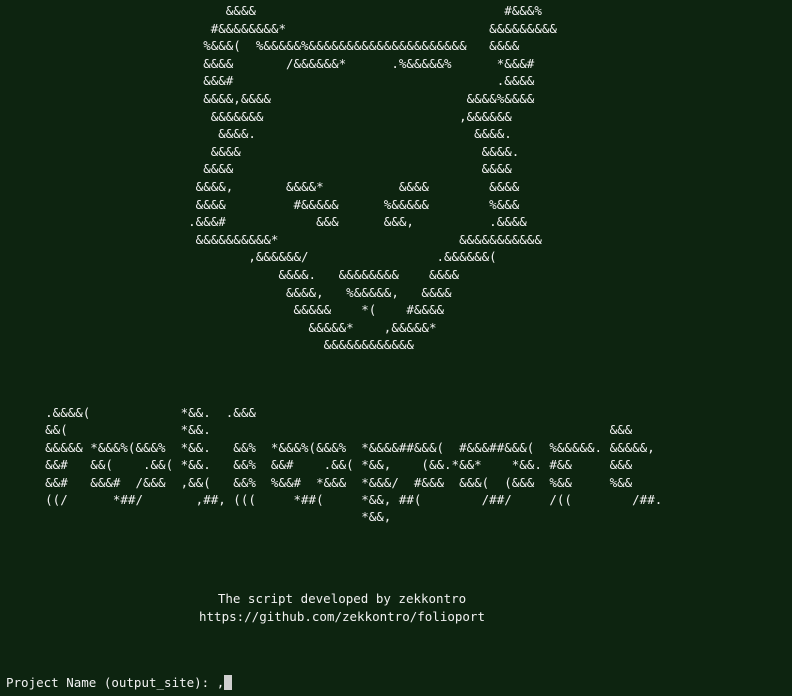 The height and width of the screenshot is (696, 792). I want to click on text-cursor, so click(228, 682).